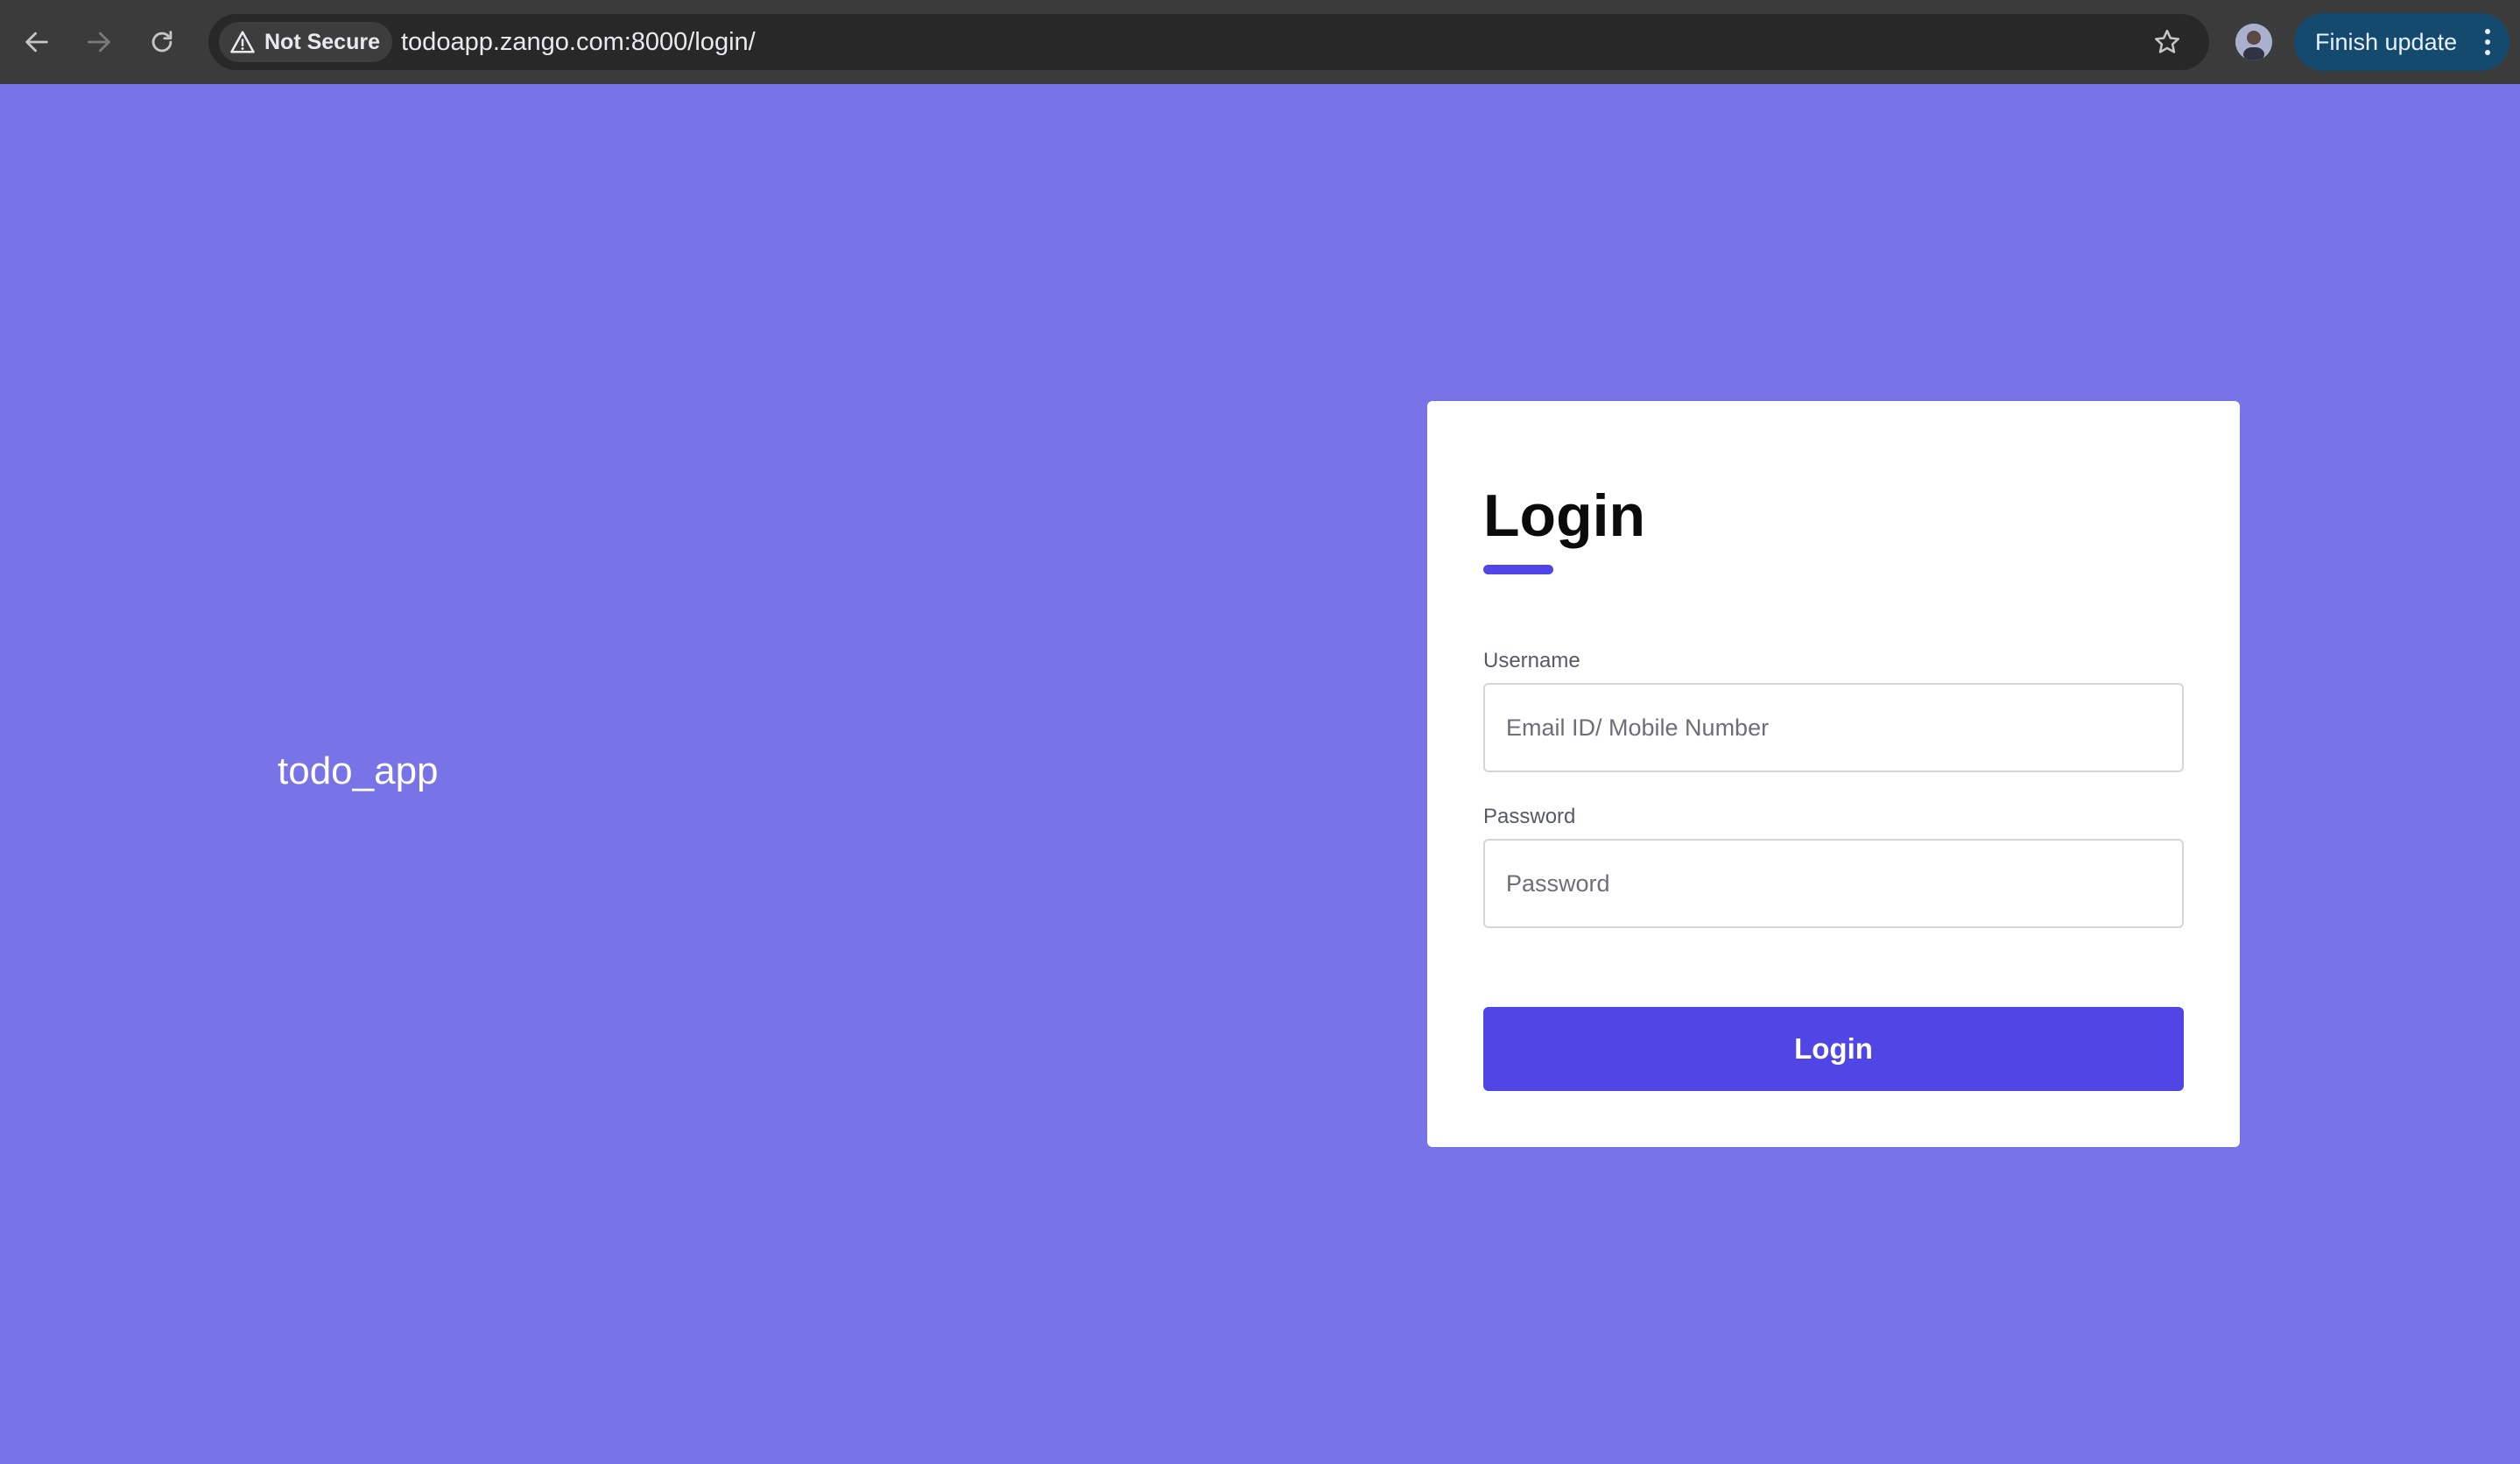  What do you see at coordinates (1531, 660) in the screenshot?
I see `username-label: Username` at bounding box center [1531, 660].